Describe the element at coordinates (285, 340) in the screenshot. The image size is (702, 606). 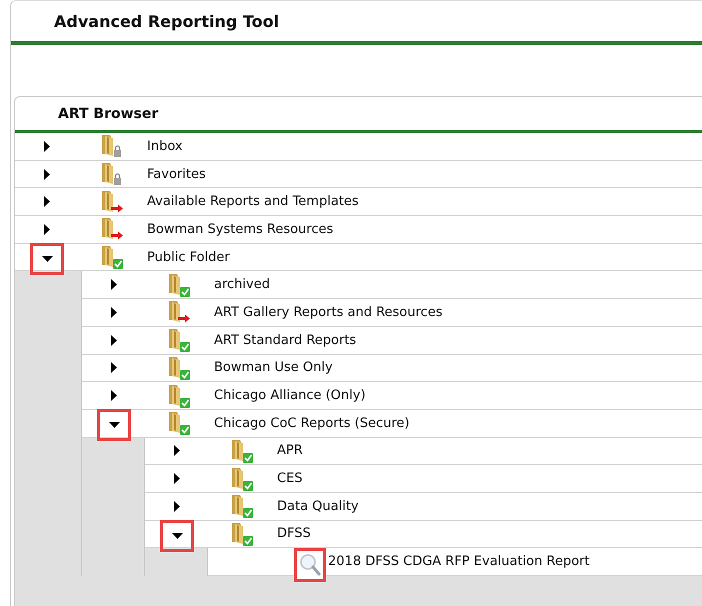
I see `folder-label: ART Standard Reports` at that location.